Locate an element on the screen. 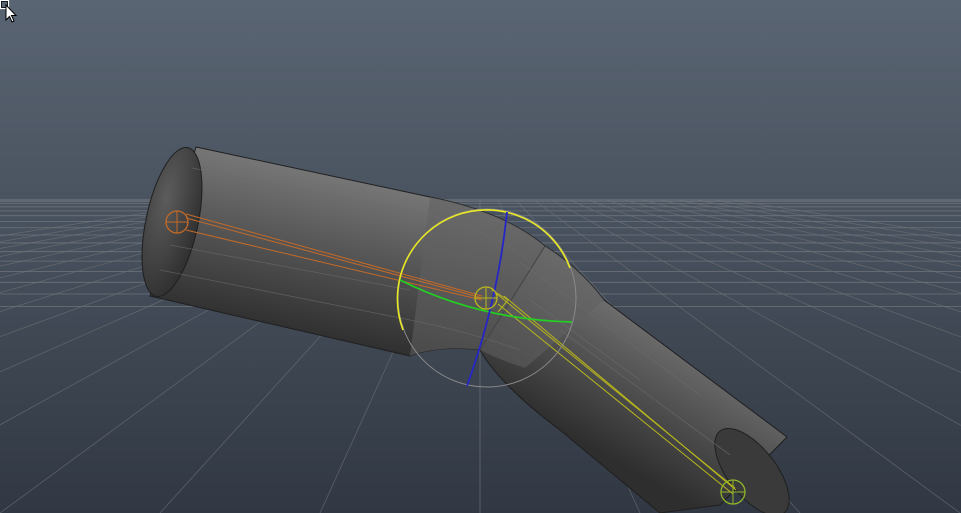  arrow-with-box-cursor-icon is located at coordinates (9, 11).